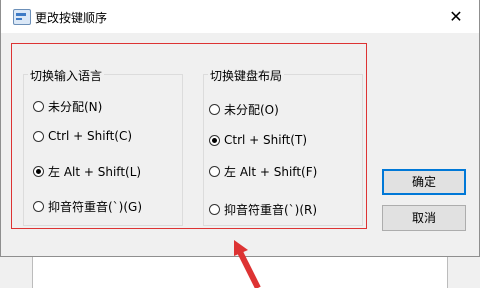 The width and height of the screenshot is (480, 288). What do you see at coordinates (95, 172) in the screenshot?
I see `radio-label: 左 Alt + Shift(L)` at bounding box center [95, 172].